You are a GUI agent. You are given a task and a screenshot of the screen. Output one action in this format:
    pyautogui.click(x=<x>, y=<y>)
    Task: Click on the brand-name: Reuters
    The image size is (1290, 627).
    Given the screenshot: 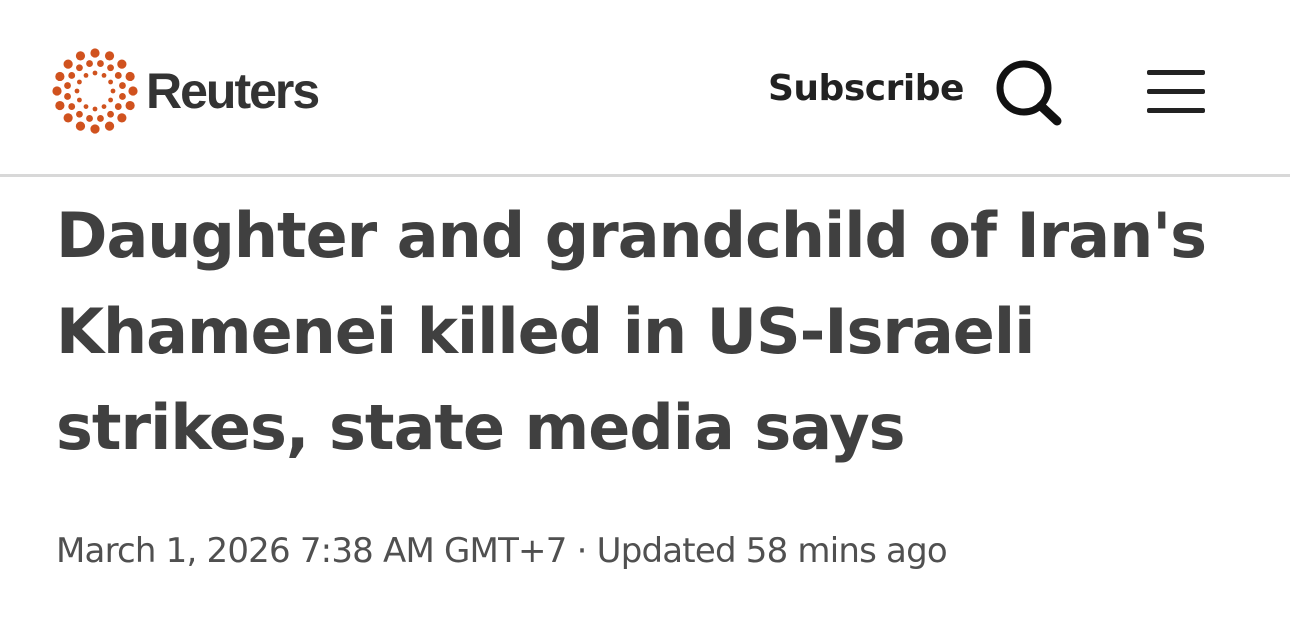 What is the action you would take?
    pyautogui.click(x=233, y=91)
    